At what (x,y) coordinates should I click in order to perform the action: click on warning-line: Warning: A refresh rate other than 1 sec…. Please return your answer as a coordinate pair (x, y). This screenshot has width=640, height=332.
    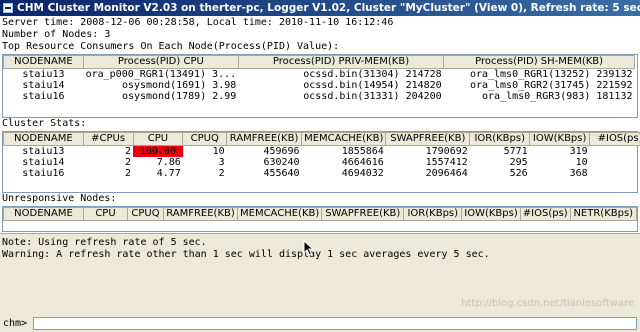
    Looking at the image, I should click on (246, 254).